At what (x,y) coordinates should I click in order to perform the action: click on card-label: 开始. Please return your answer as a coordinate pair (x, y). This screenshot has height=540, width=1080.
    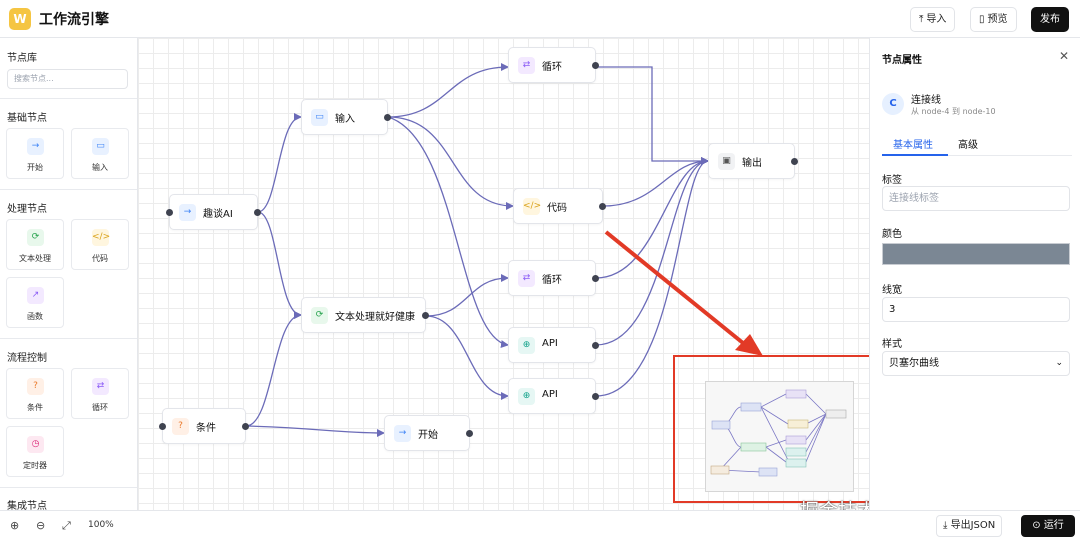
    Looking at the image, I should click on (35, 167).